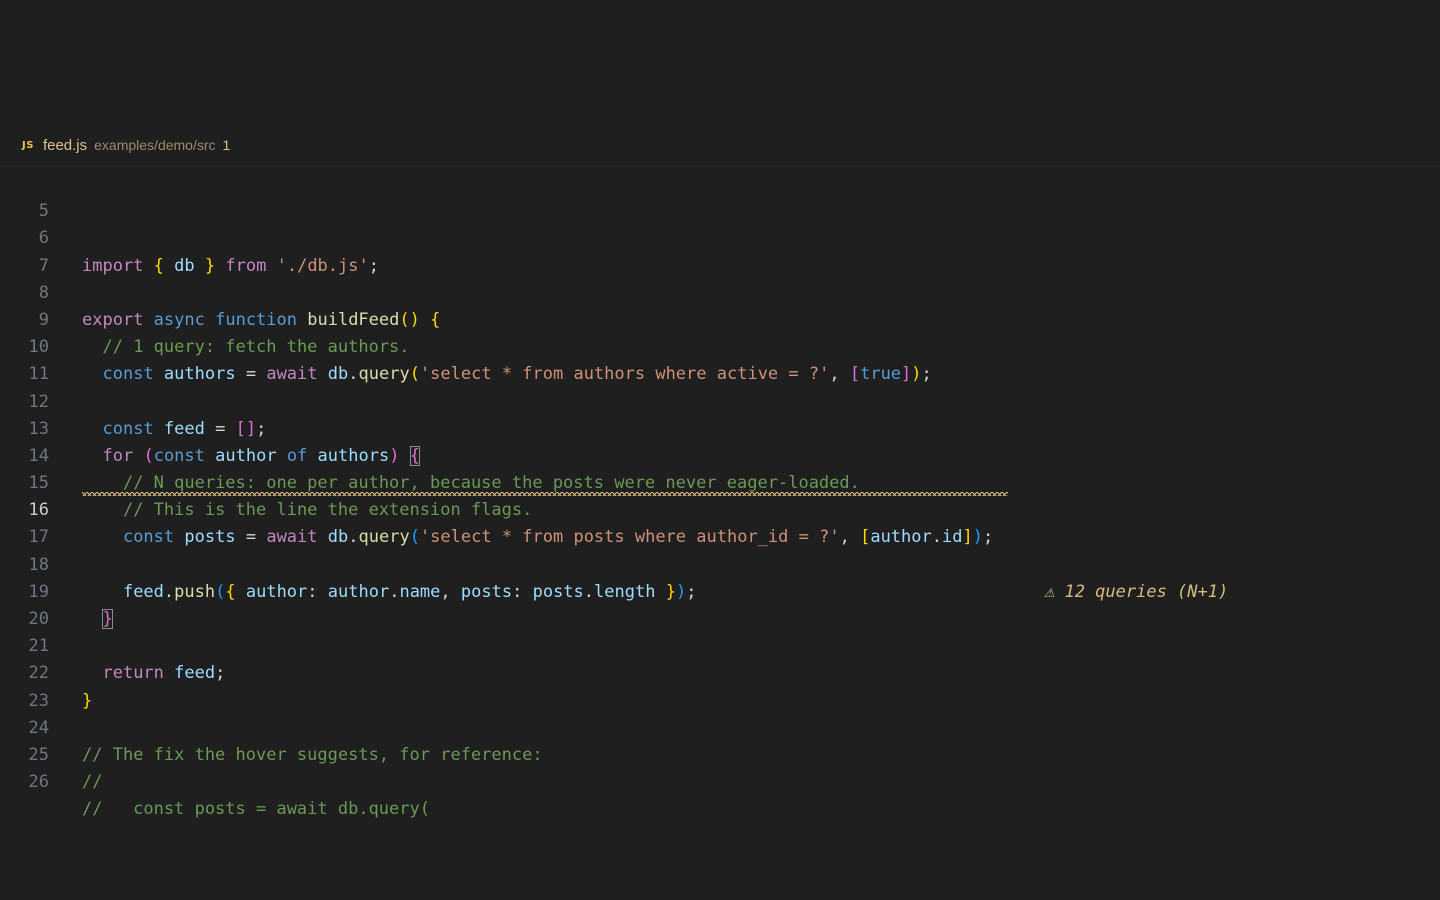 This screenshot has width=1440, height=900. Describe the element at coordinates (720, 427) in the screenshot. I see `code-line: 13 for (const author of authors) {` at that location.